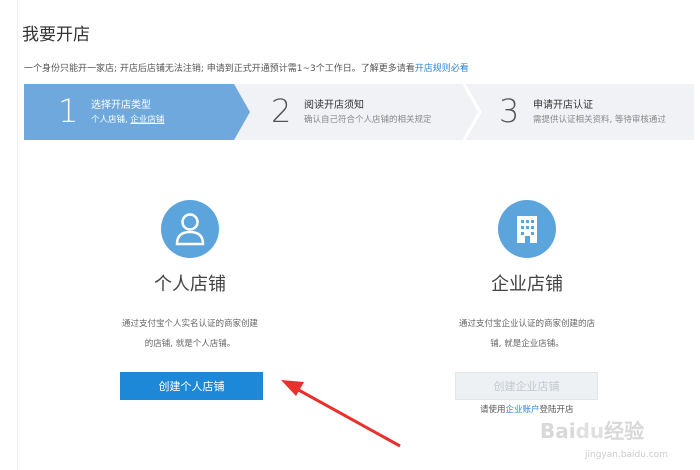 This screenshot has width=700, height=470. Describe the element at coordinates (592, 431) in the screenshot. I see `watermark: Baidu经验` at that location.